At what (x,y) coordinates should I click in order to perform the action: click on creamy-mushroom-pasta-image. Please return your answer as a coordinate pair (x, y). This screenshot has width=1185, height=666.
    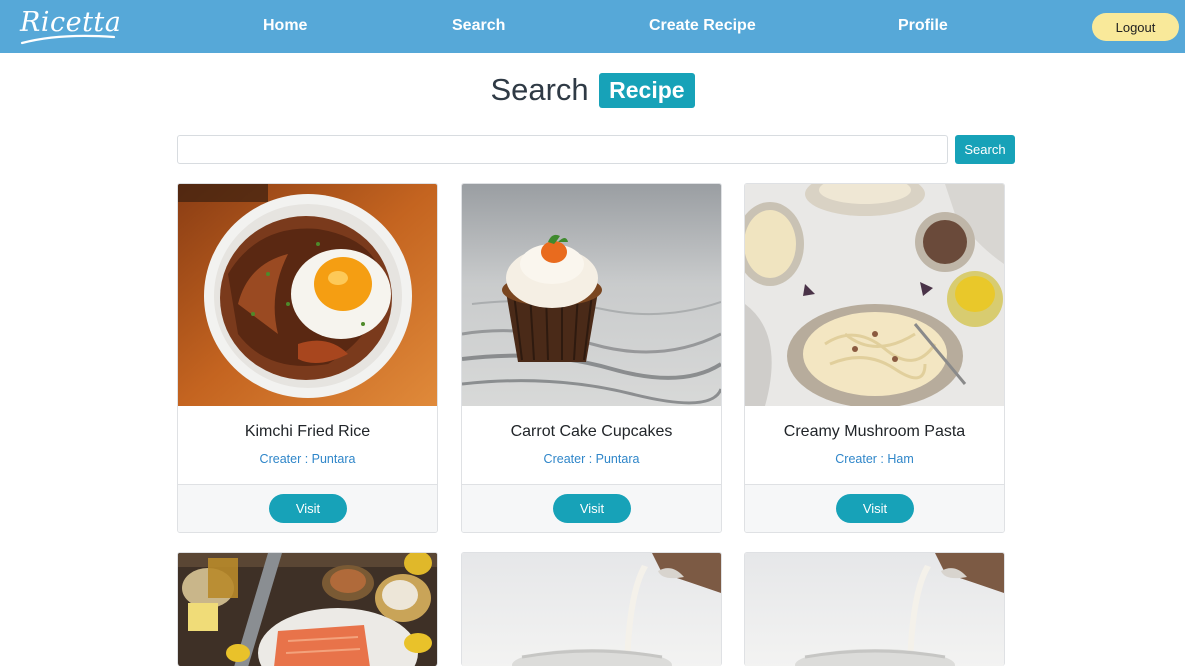
    Looking at the image, I should click on (874, 295).